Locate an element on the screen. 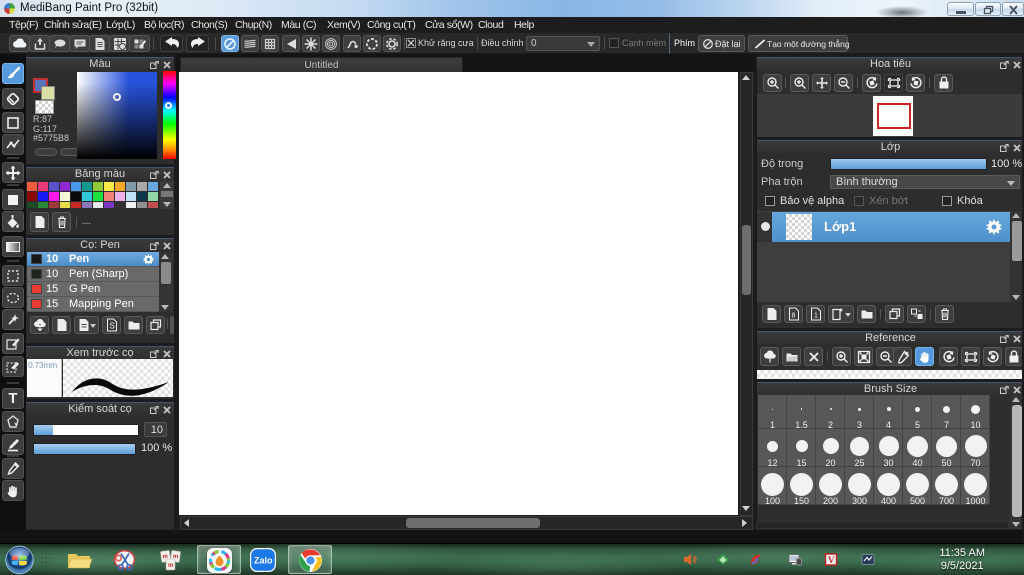 The height and width of the screenshot is (575, 1024). svg-text: 8 is located at coordinates (793, 316).